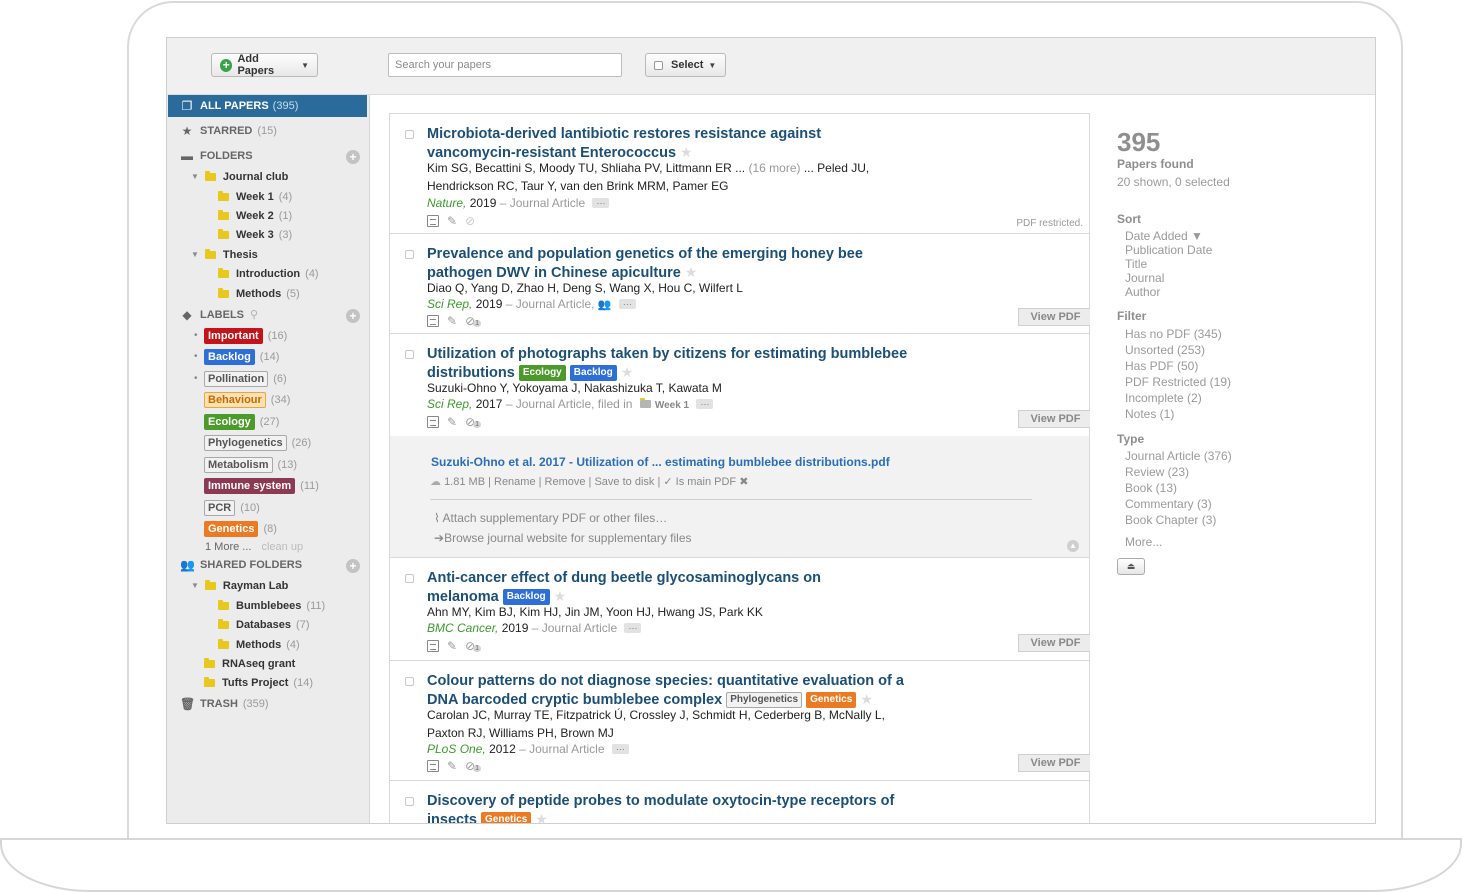 The width and height of the screenshot is (1462, 892). What do you see at coordinates (1136, 264) in the screenshot?
I see `sort-option: Title` at bounding box center [1136, 264].